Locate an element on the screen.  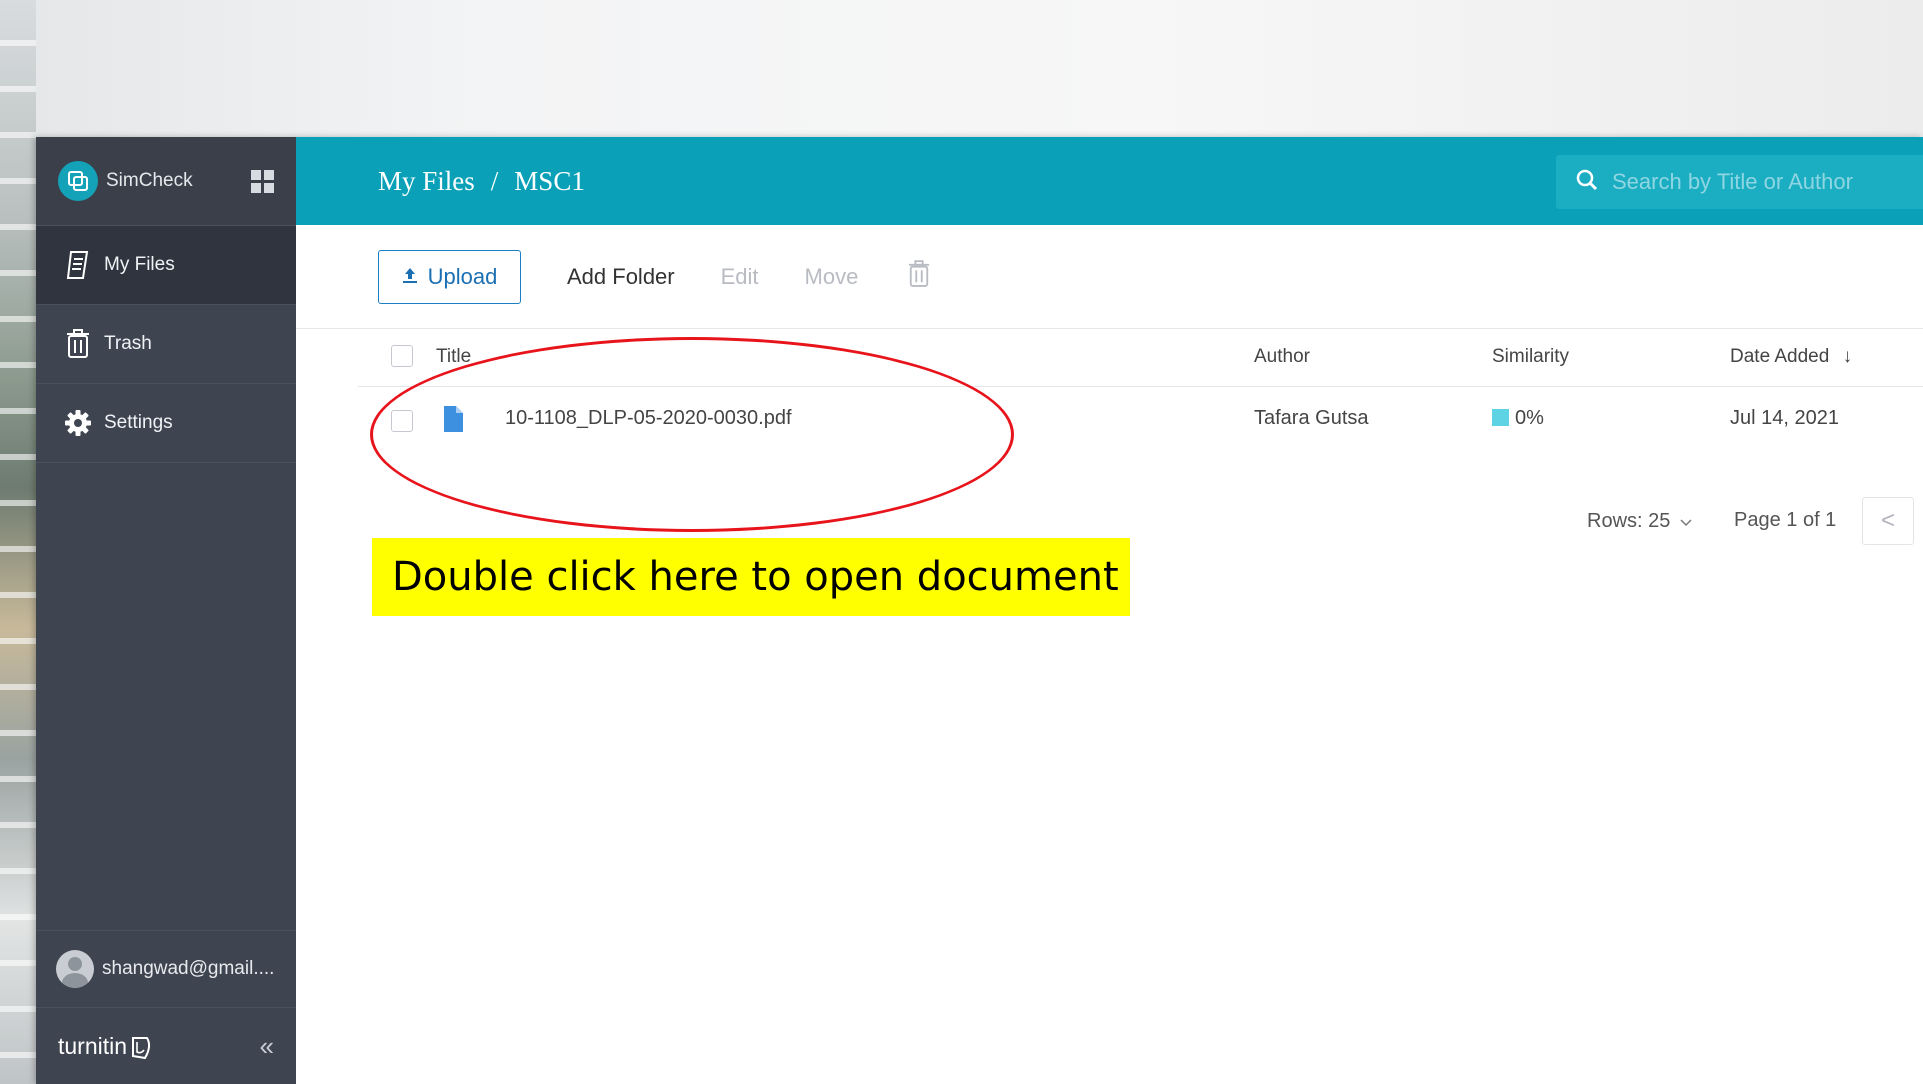
breadcrumb: My Files / MSC1 is located at coordinates (481, 181).